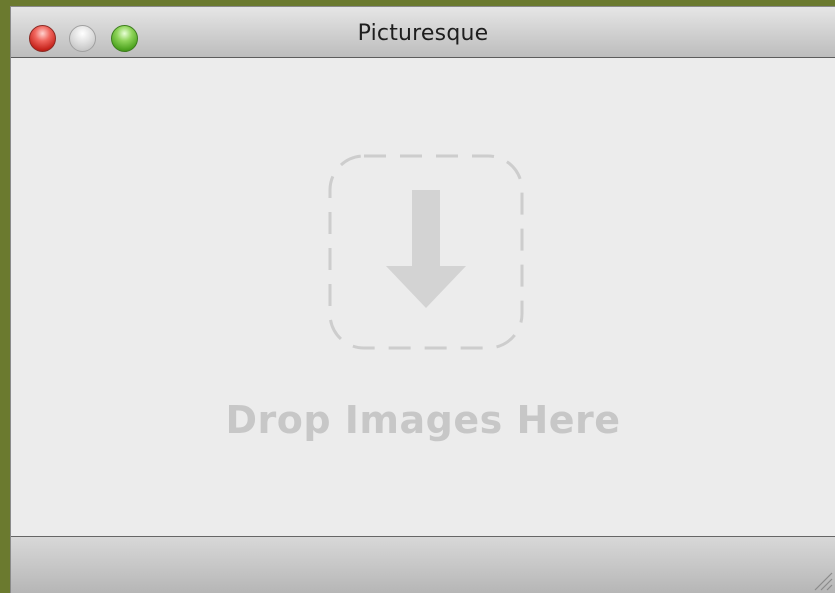 This screenshot has width=835, height=593. I want to click on drop-zone-icon, so click(426, 252).